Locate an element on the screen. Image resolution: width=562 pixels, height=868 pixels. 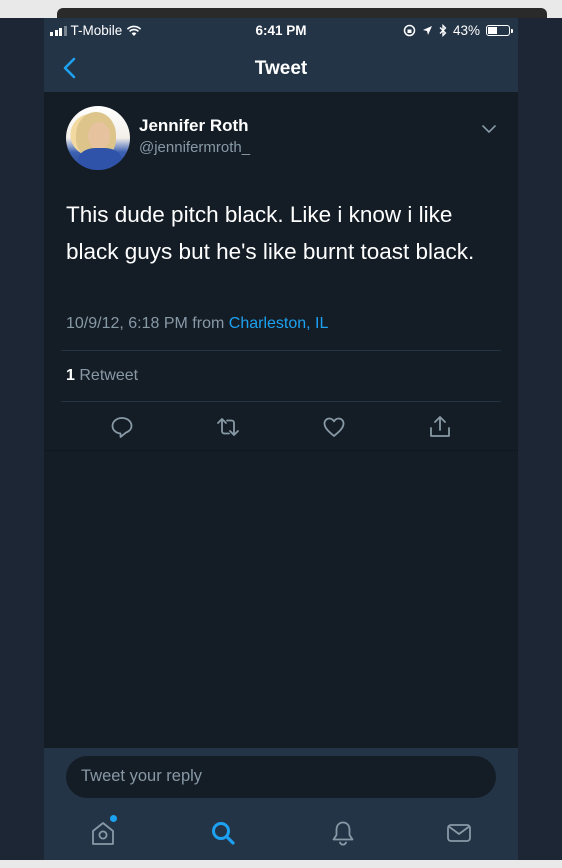
notifications-icon is located at coordinates (343, 833).